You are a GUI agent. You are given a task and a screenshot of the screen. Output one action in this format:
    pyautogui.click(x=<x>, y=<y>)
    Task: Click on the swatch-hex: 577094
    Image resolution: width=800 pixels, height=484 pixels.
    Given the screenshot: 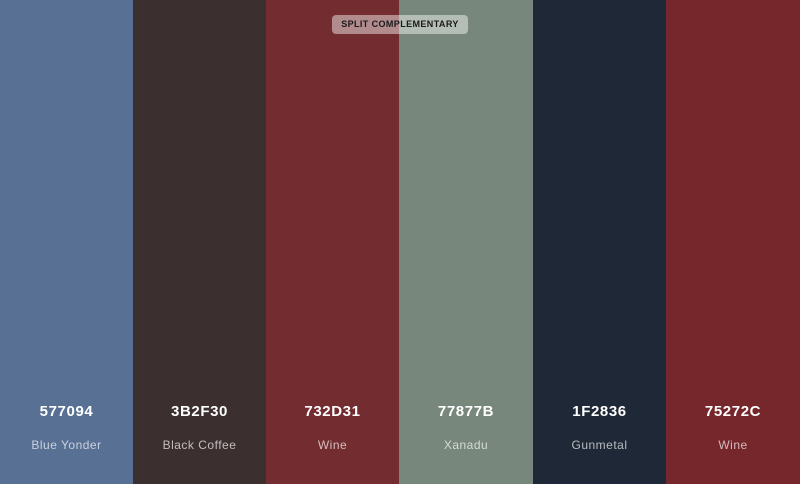 What is the action you would take?
    pyautogui.click(x=66, y=411)
    